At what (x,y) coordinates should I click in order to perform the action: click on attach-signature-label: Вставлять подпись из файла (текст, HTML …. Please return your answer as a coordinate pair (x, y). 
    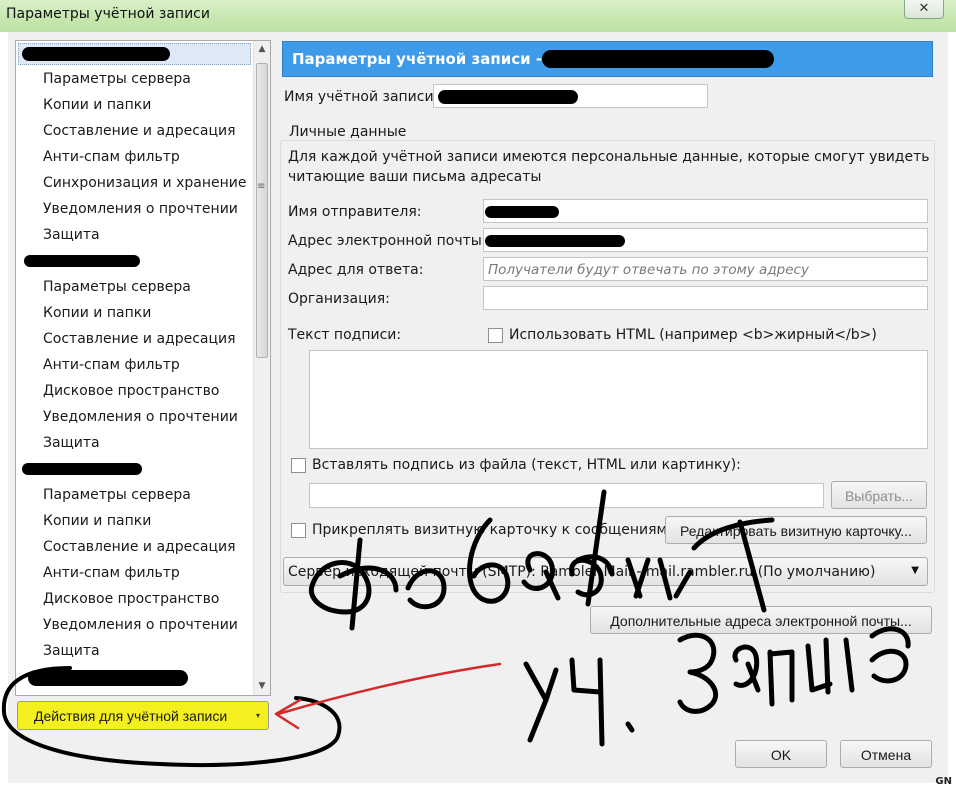
    Looking at the image, I should click on (526, 465).